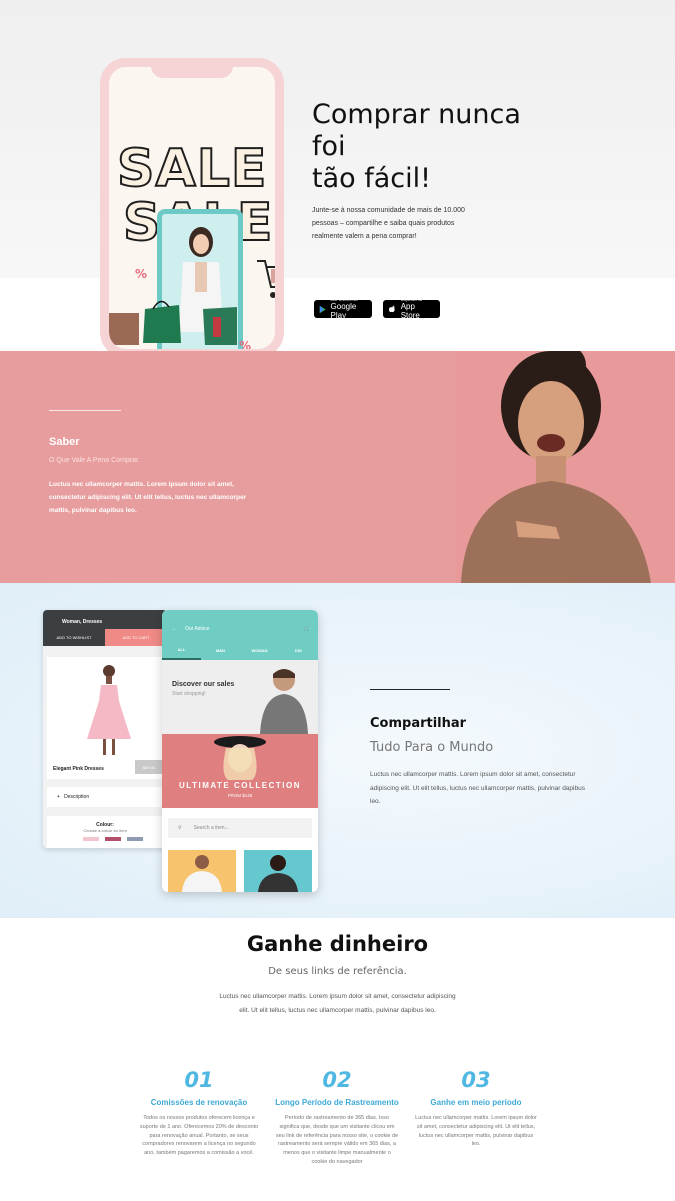  I want to click on add-to-wishlist-button: ADD TO WISHLIST, so click(74, 637).